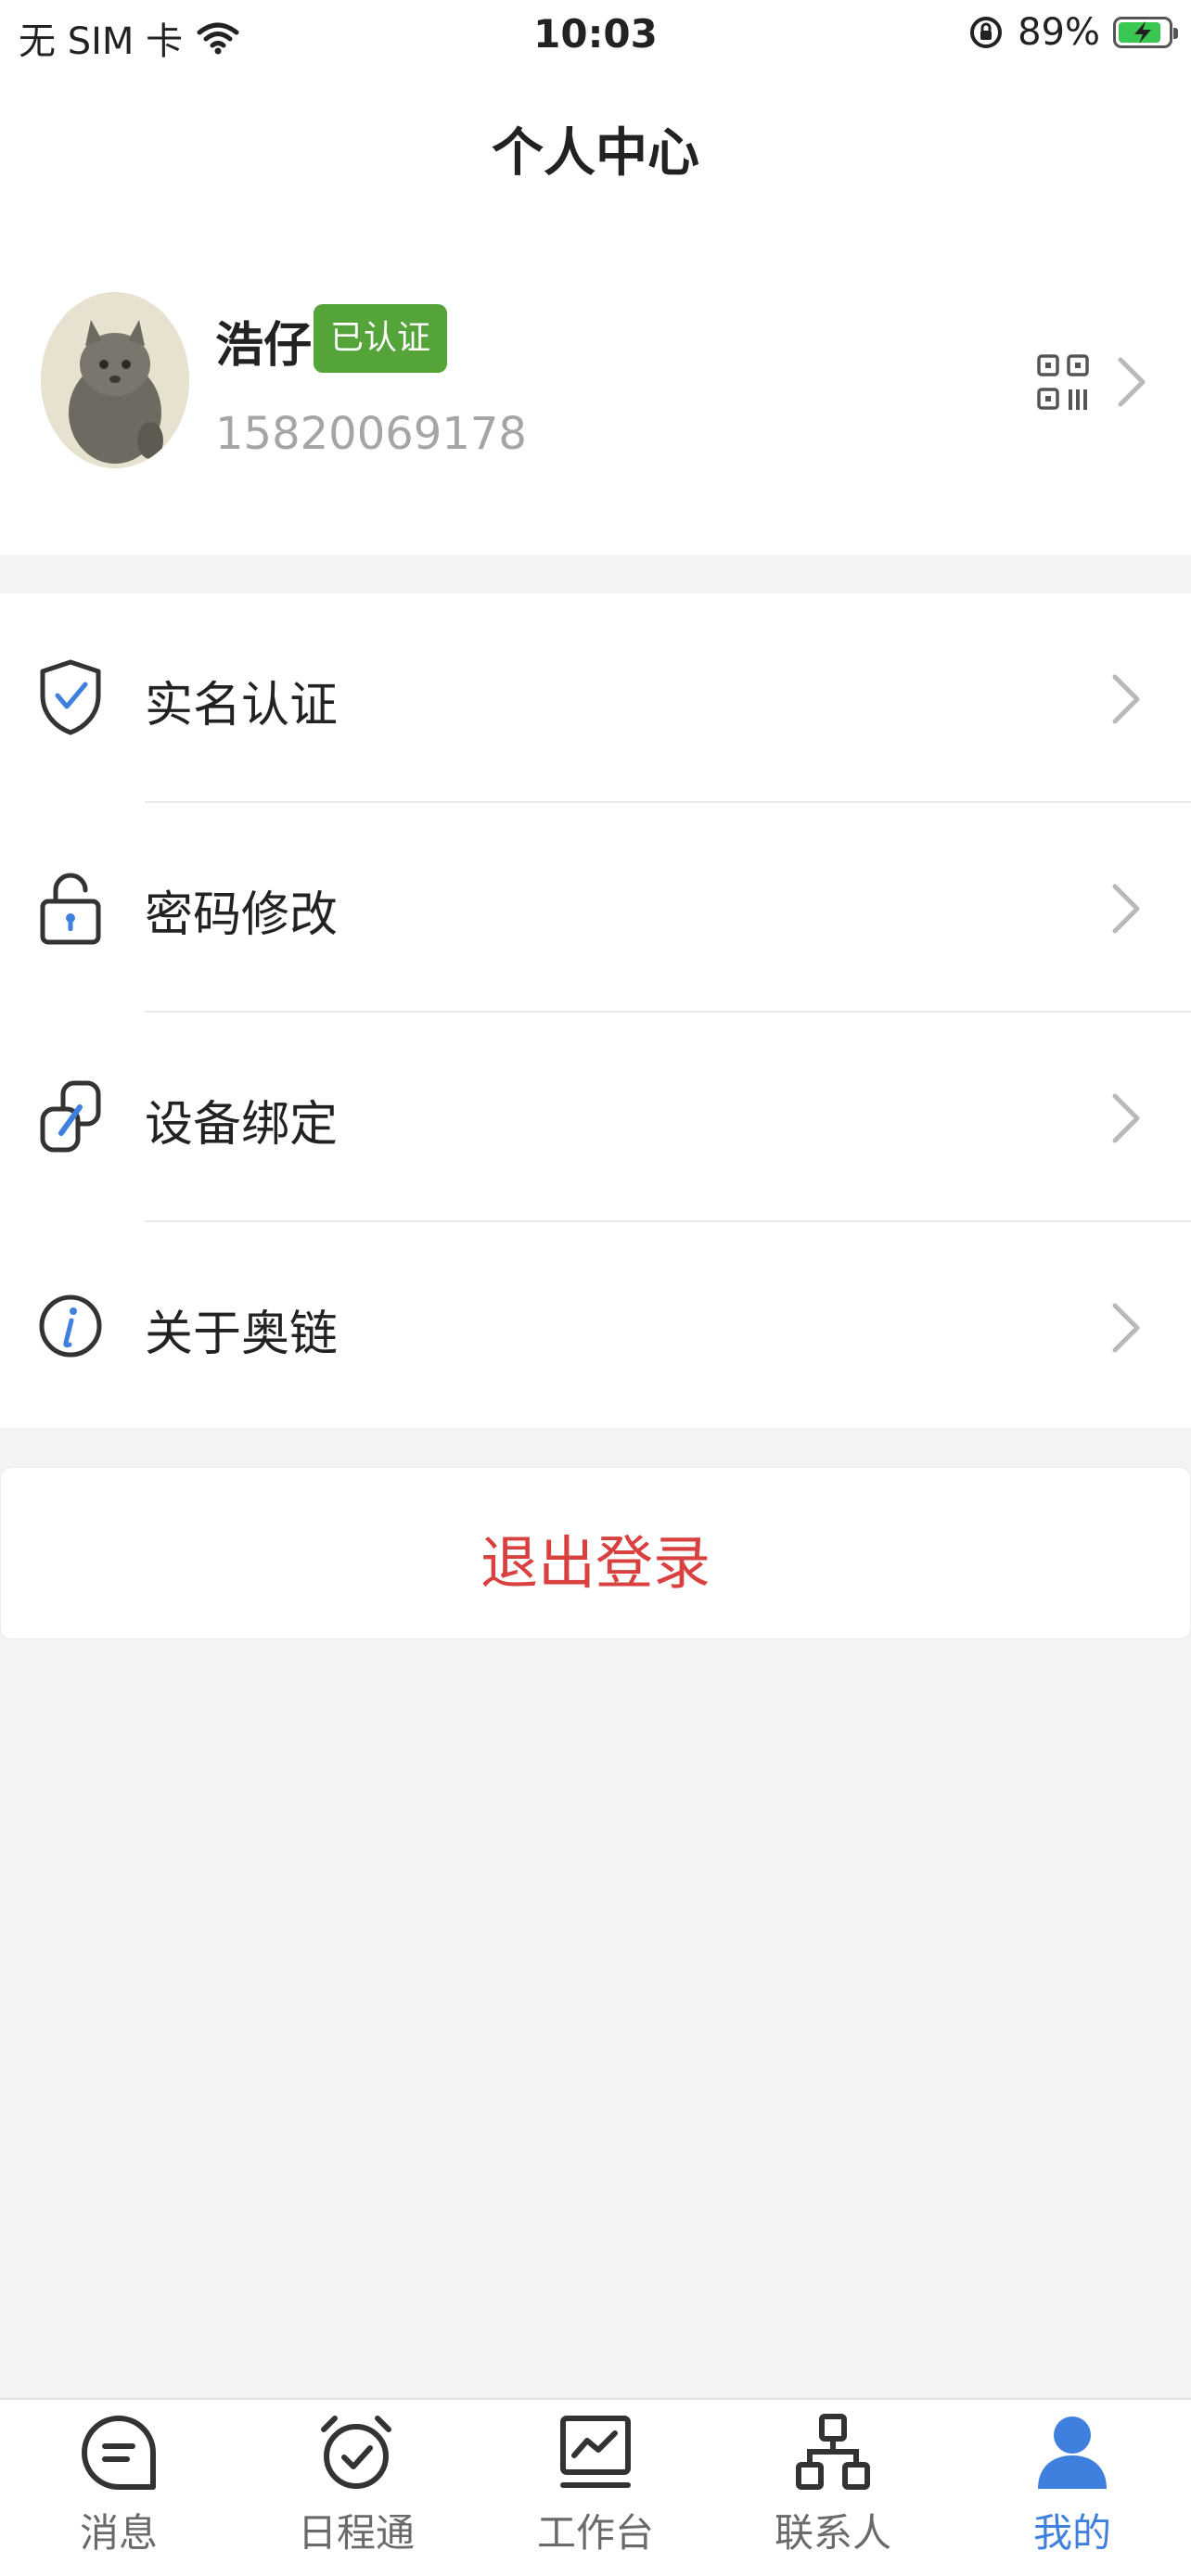 This screenshot has width=1191, height=2576. Describe the element at coordinates (242, 915) in the screenshot. I see `menu-label: 密码修改` at that location.